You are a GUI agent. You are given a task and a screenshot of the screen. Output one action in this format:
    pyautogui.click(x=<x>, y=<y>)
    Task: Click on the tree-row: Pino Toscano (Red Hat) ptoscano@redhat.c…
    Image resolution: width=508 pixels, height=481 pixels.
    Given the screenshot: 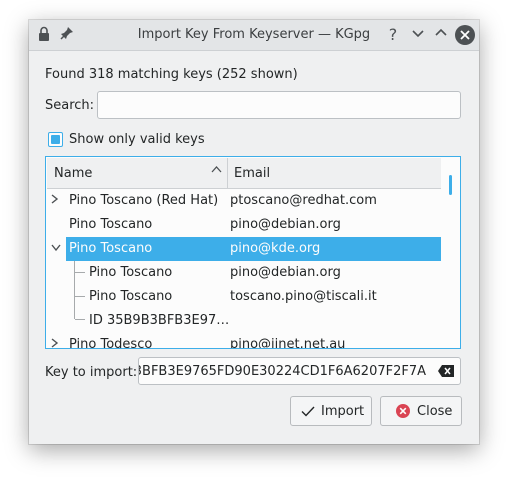 What is the action you would take?
    pyautogui.click(x=244, y=201)
    